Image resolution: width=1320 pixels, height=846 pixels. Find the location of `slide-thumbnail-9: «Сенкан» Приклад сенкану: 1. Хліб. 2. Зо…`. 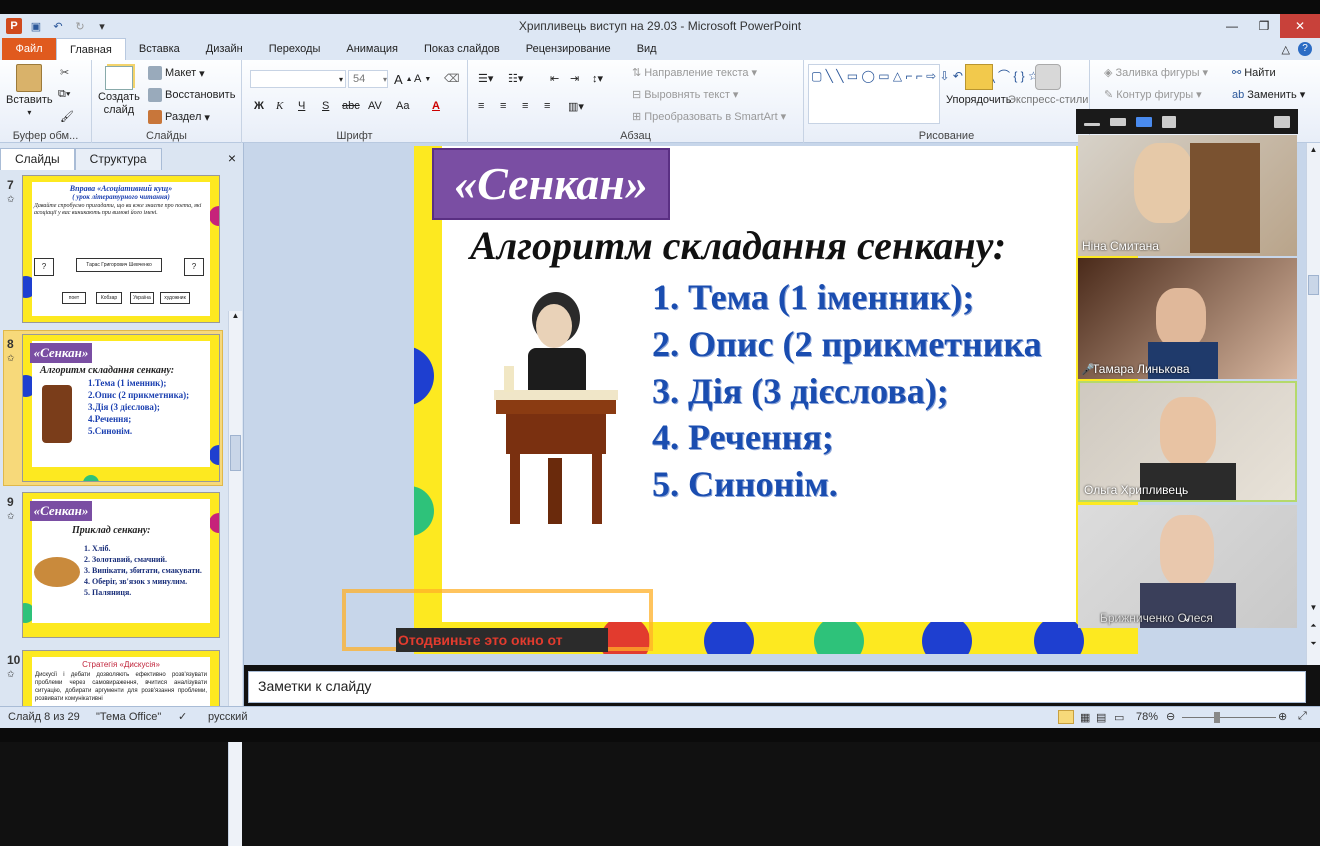

slide-thumbnail-9: «Сенкан» Приклад сенкану: 1. Хліб. 2. Зо… is located at coordinates (121, 565).